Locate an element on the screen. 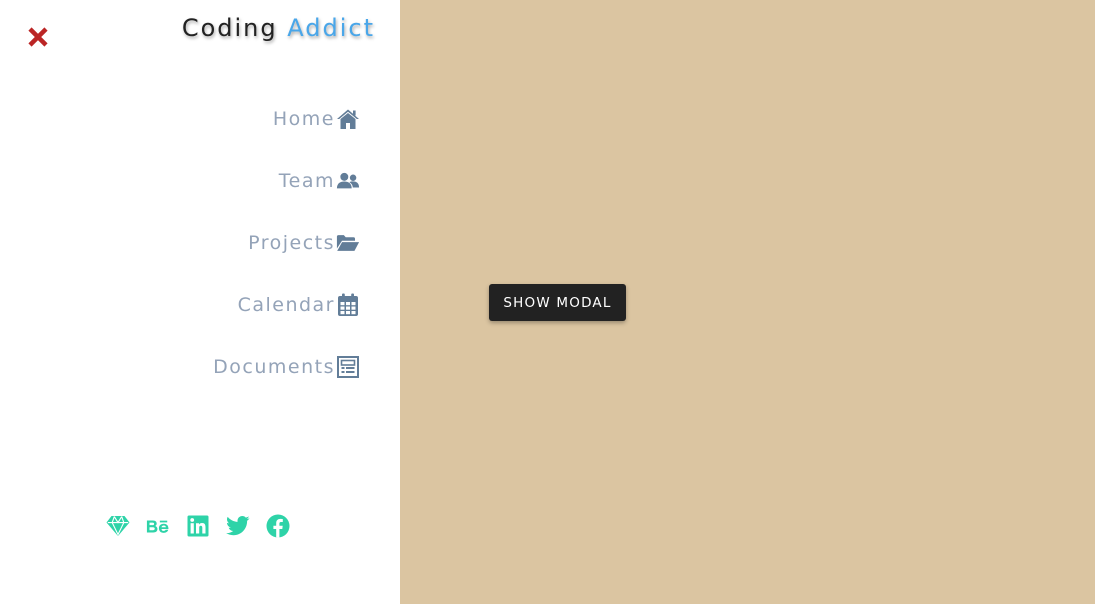 This screenshot has height=604, width=1095. nav-links: Home Team Projects Calendar Documents is located at coordinates (286, 257).